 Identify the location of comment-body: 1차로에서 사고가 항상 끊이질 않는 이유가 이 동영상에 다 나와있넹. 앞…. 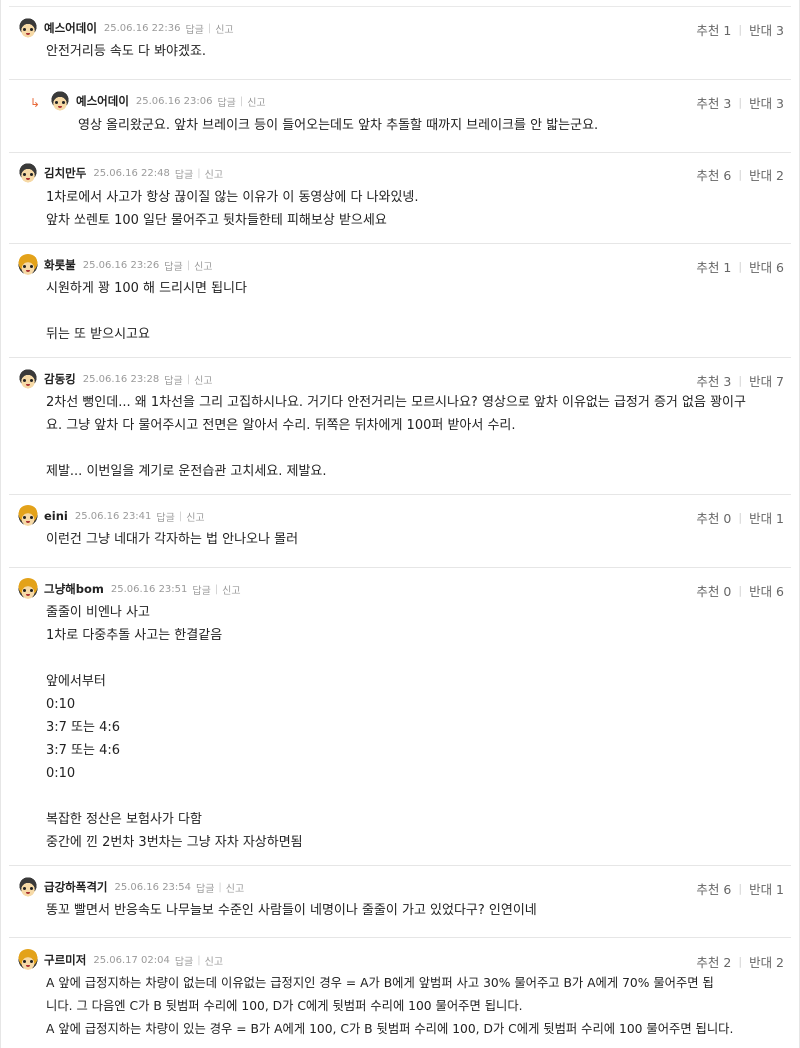
(232, 209).